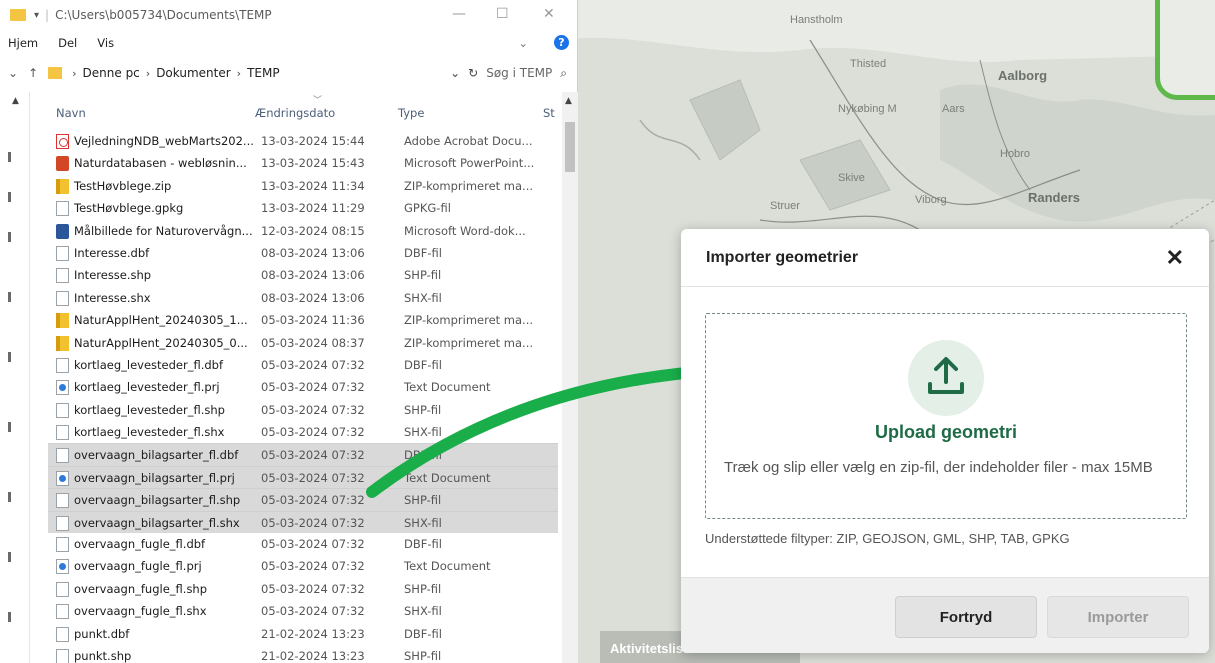 The image size is (1215, 663). What do you see at coordinates (103, 655) in the screenshot?
I see `file-name: punkt.shp` at bounding box center [103, 655].